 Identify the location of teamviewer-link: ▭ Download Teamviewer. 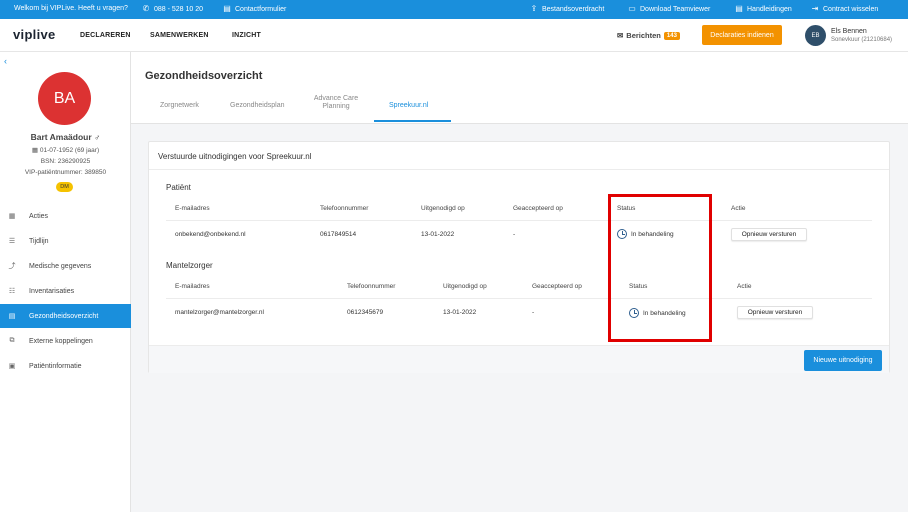
(669, 9).